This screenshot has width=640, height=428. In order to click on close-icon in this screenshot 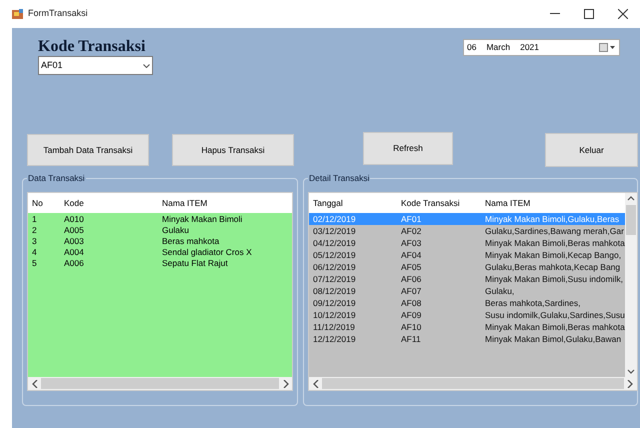, I will do `click(623, 14)`.